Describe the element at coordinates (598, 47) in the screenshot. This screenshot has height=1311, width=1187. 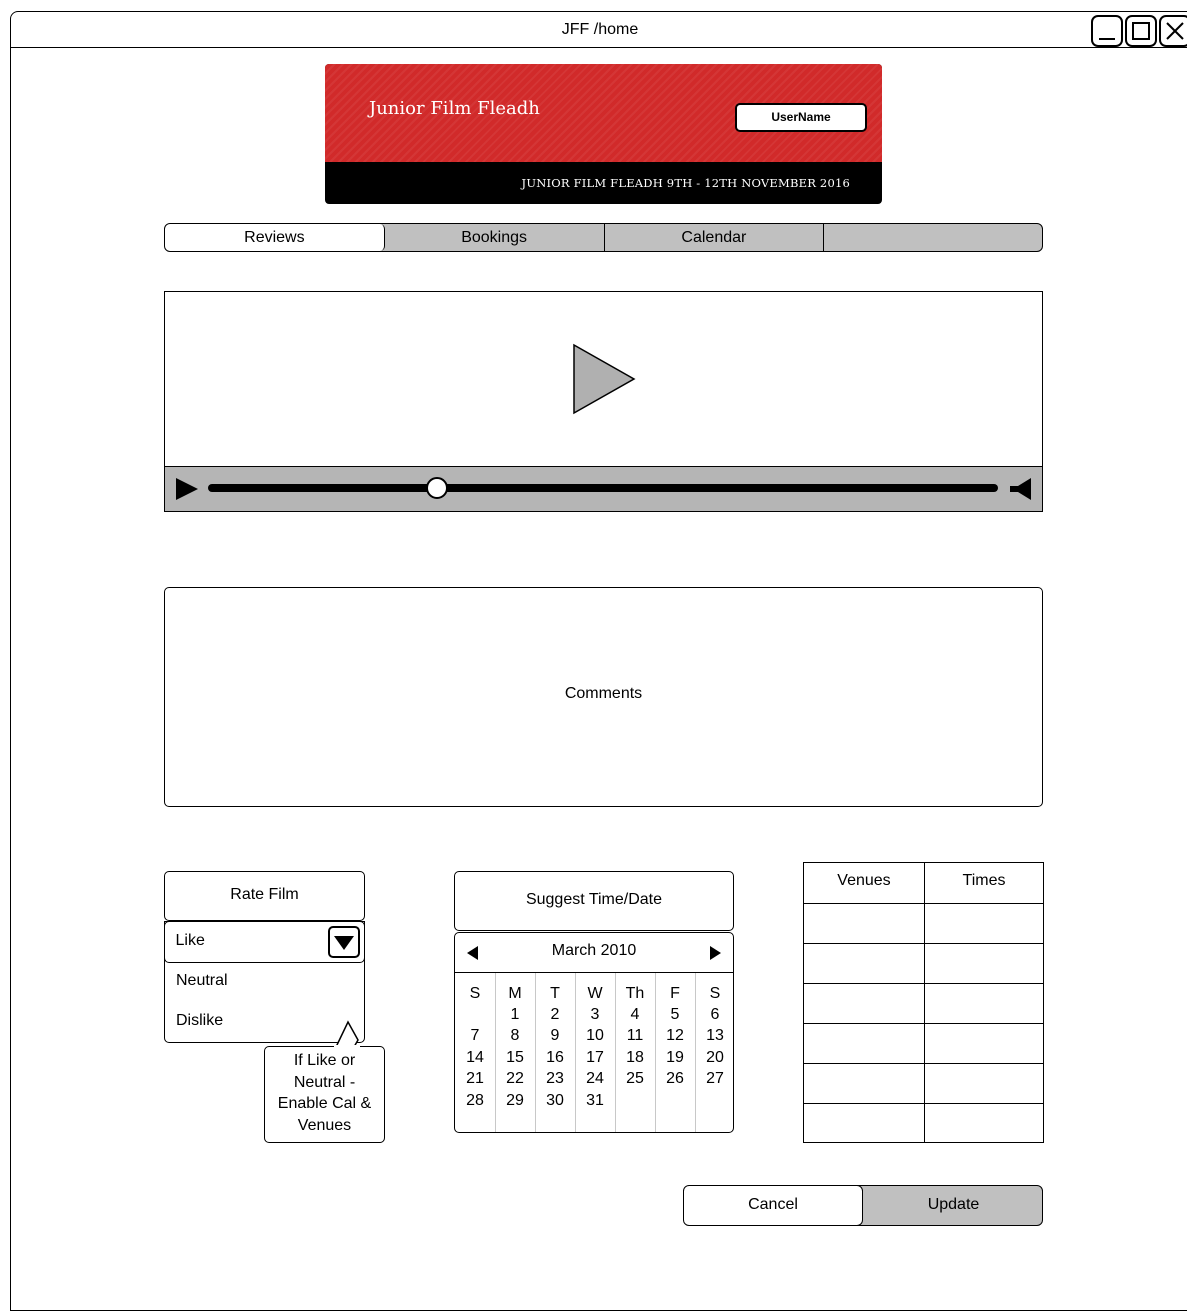
I see `titlebar-divider` at that location.